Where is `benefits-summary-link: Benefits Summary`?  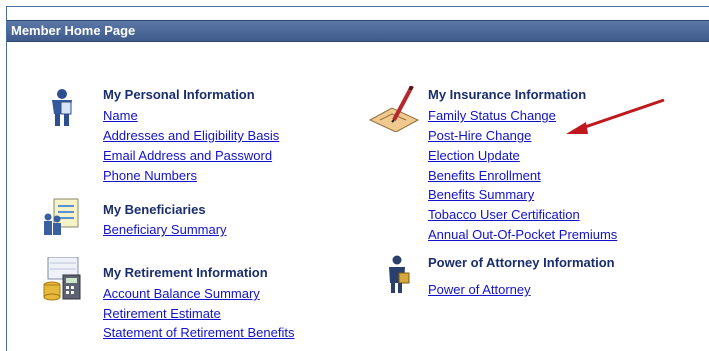 benefits-summary-link: Benefits Summary is located at coordinates (481, 194).